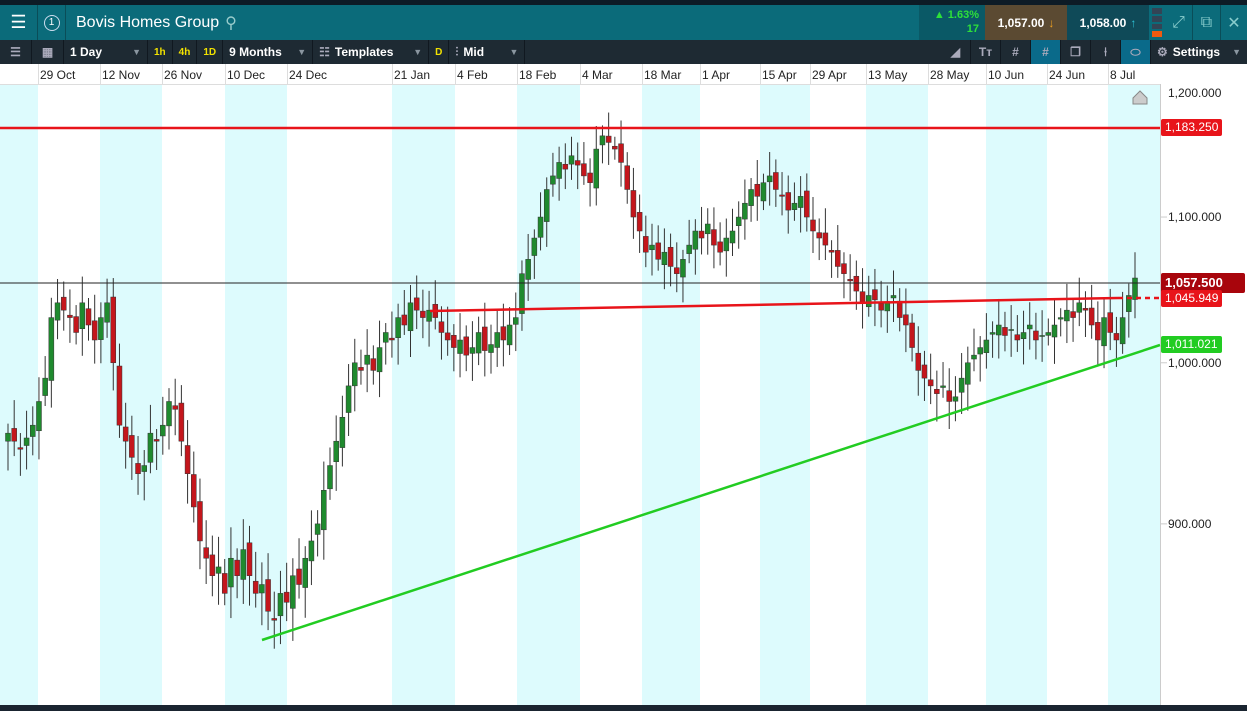  I want to click on date-label: 29 Oct, so click(58, 75).